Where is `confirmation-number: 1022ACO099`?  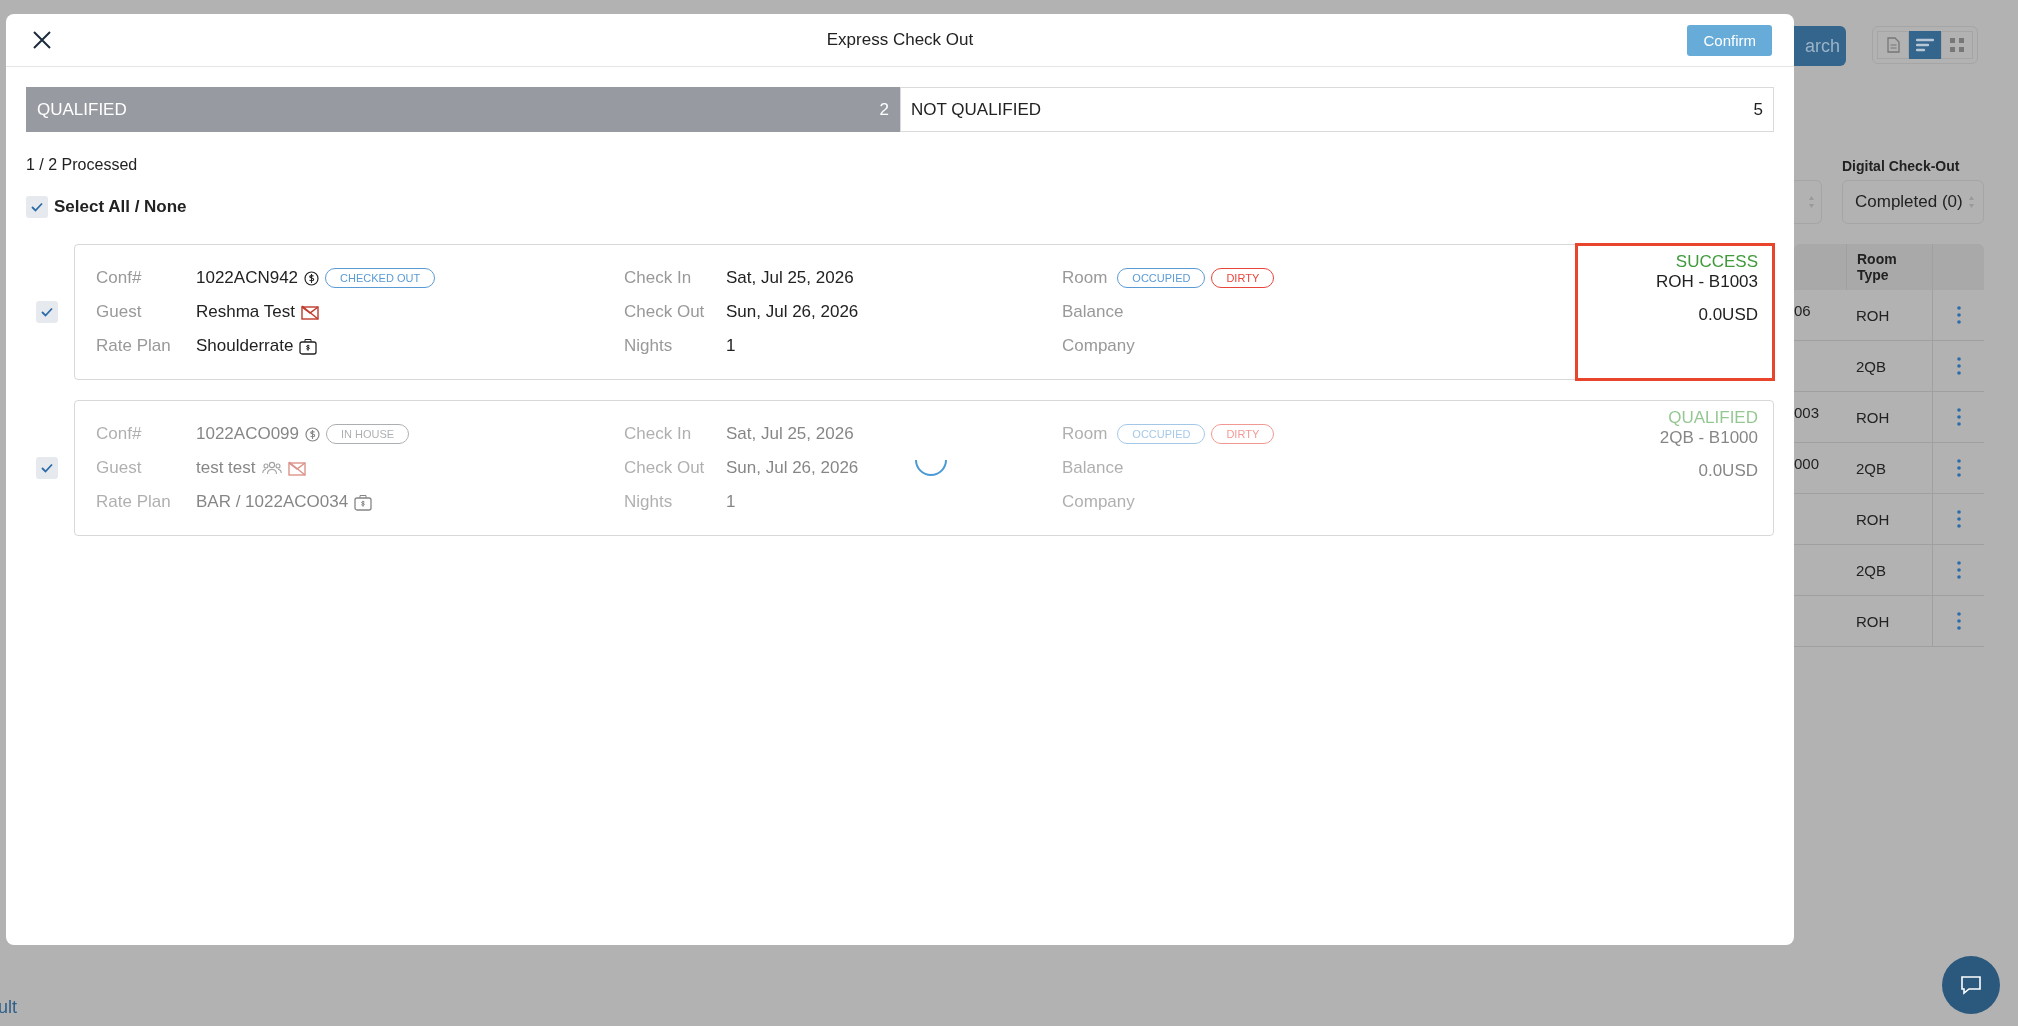
confirmation-number: 1022ACO099 is located at coordinates (248, 434).